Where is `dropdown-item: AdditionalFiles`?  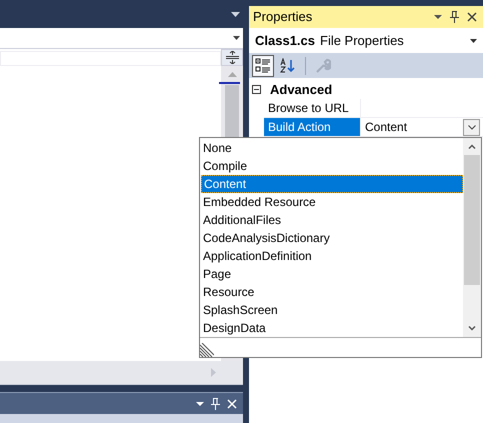 dropdown-item: AdditionalFiles is located at coordinates (332, 220).